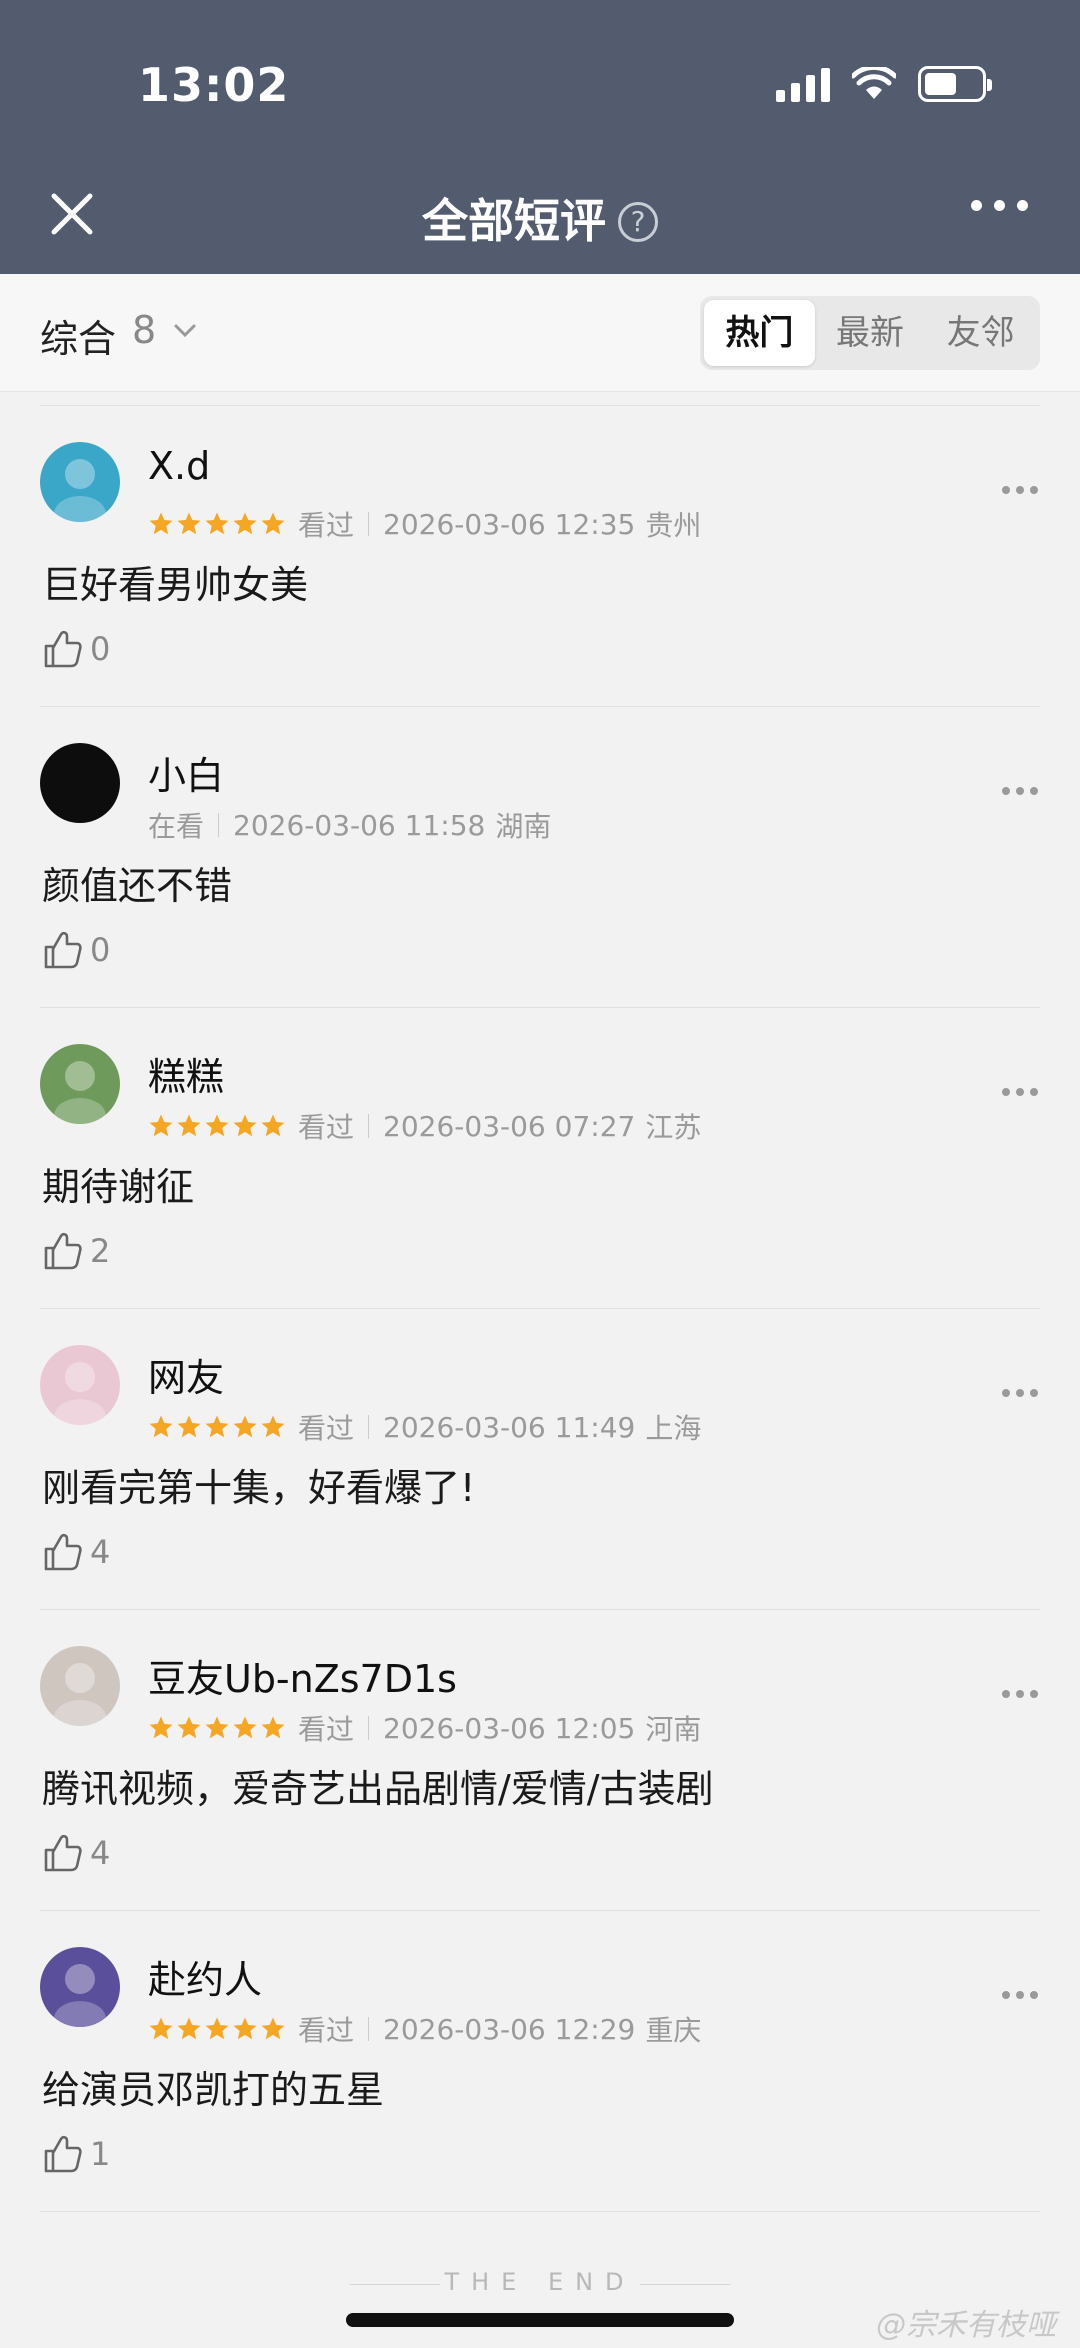 This screenshot has width=1080, height=2348. What do you see at coordinates (509, 1728) in the screenshot?
I see `review-datetime: 2026-03-06 12:05` at bounding box center [509, 1728].